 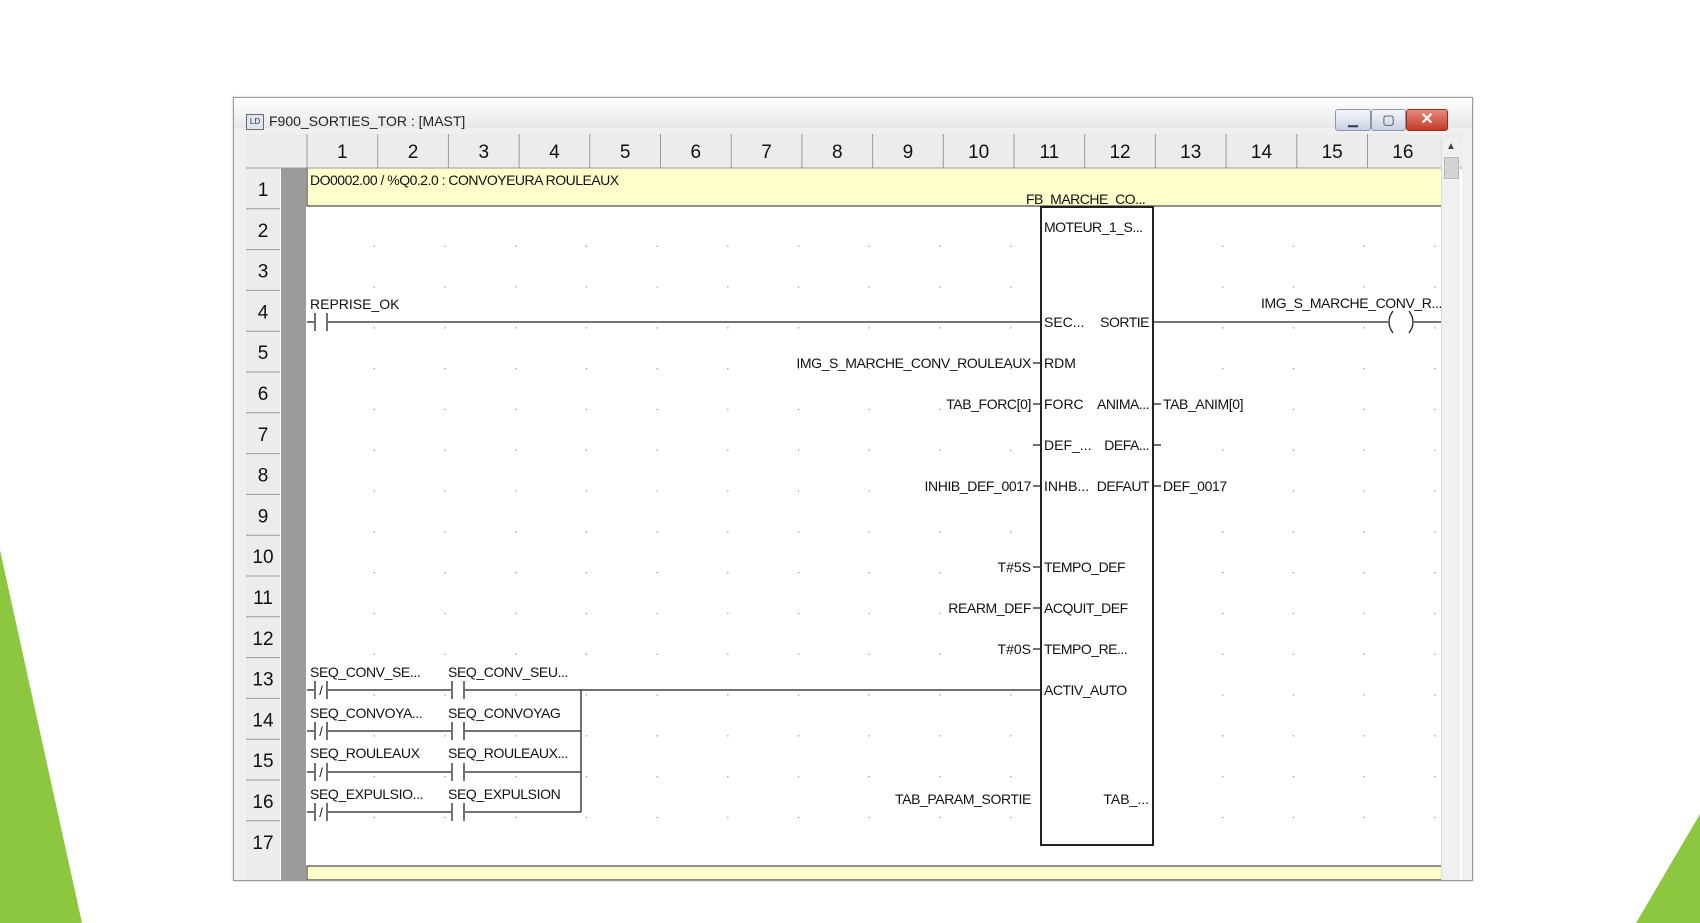 What do you see at coordinates (1262, 152) in the screenshot?
I see `column-header: 14` at bounding box center [1262, 152].